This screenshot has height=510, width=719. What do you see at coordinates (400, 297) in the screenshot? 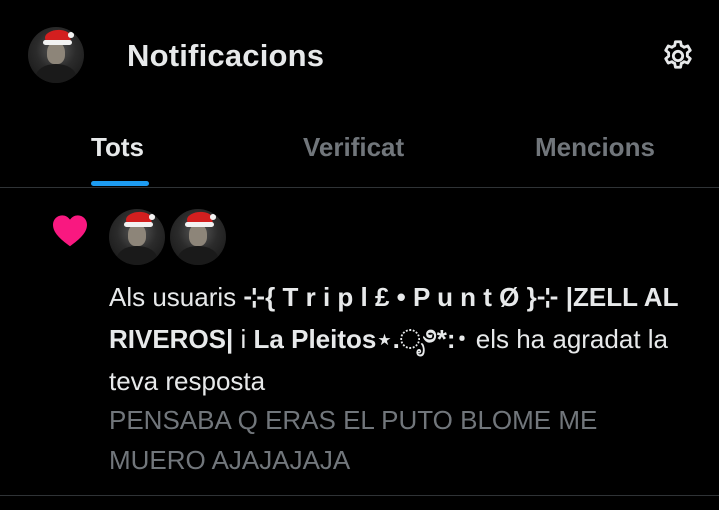
I see `user-name-1: ⊹{ T r i p l £ • P u n t Ø }⊹` at bounding box center [400, 297].